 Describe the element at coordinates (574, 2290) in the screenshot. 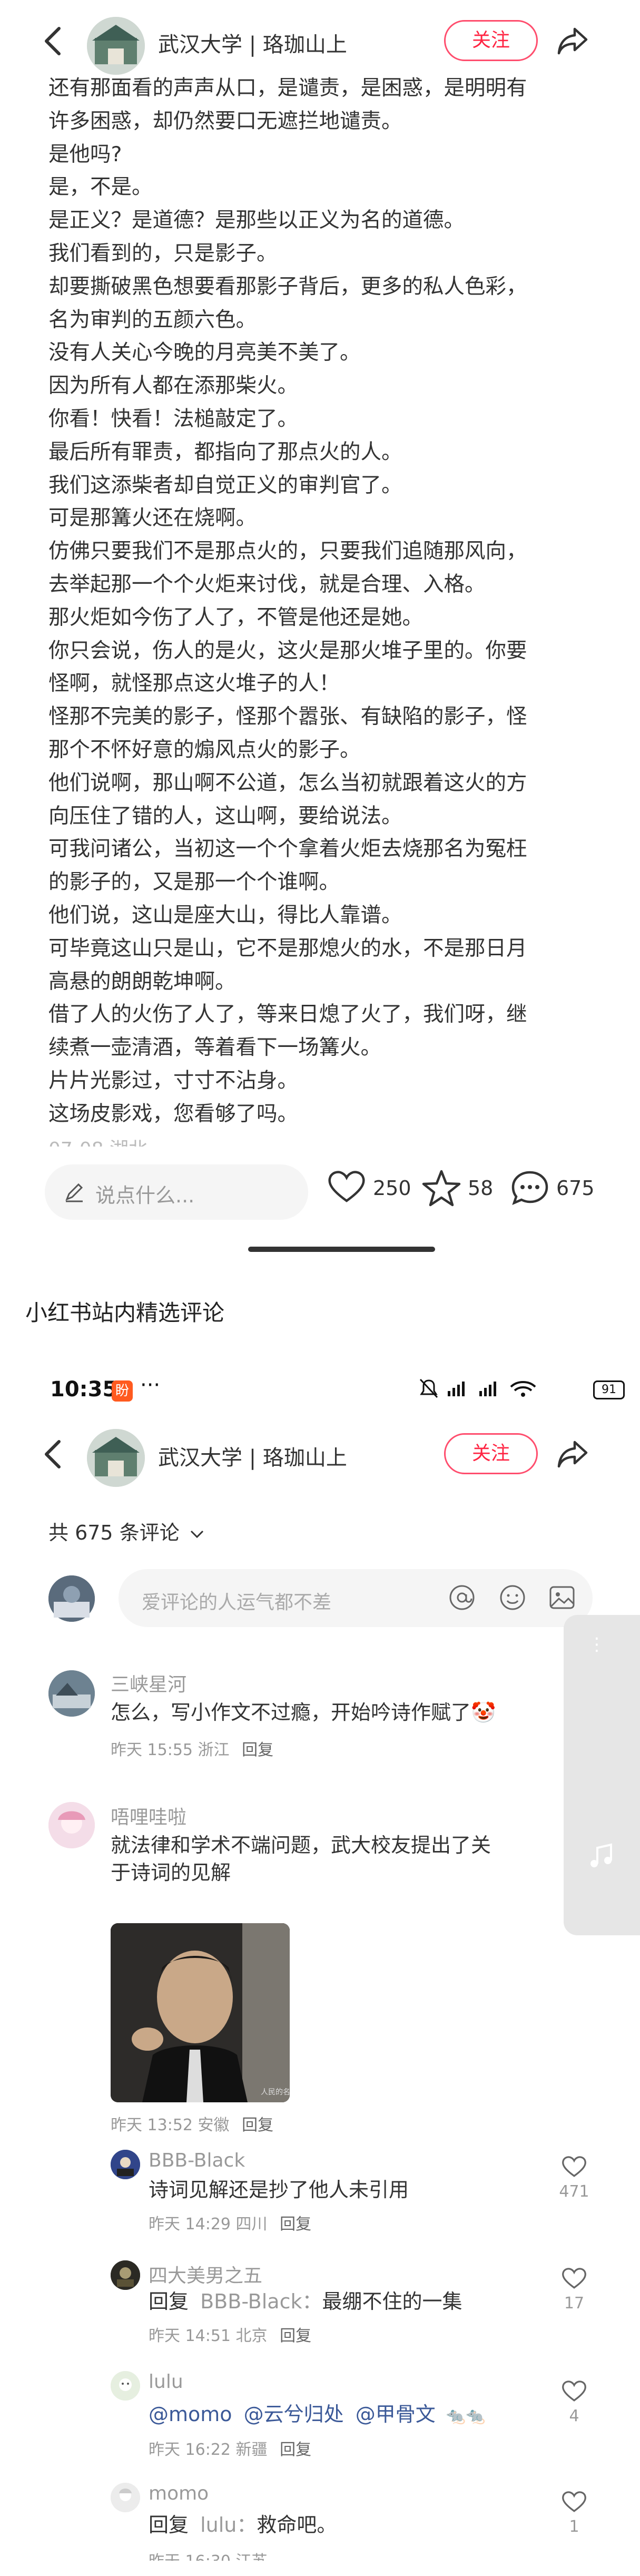

I see `reply-like-button: 17` at that location.